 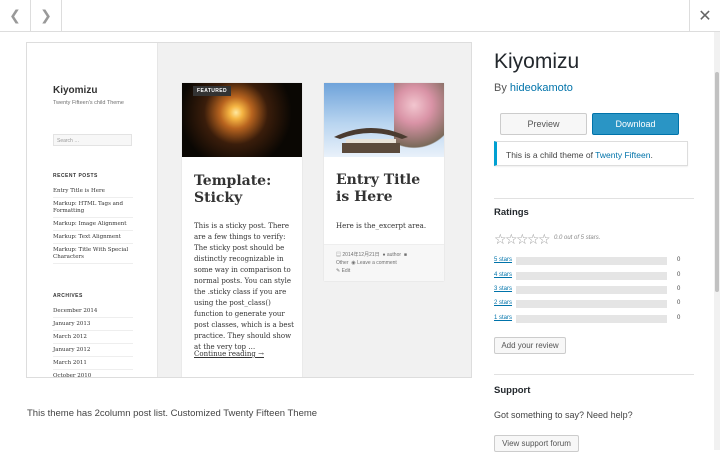 What do you see at coordinates (511, 212) in the screenshot?
I see `ratings-heading: Ratings` at bounding box center [511, 212].